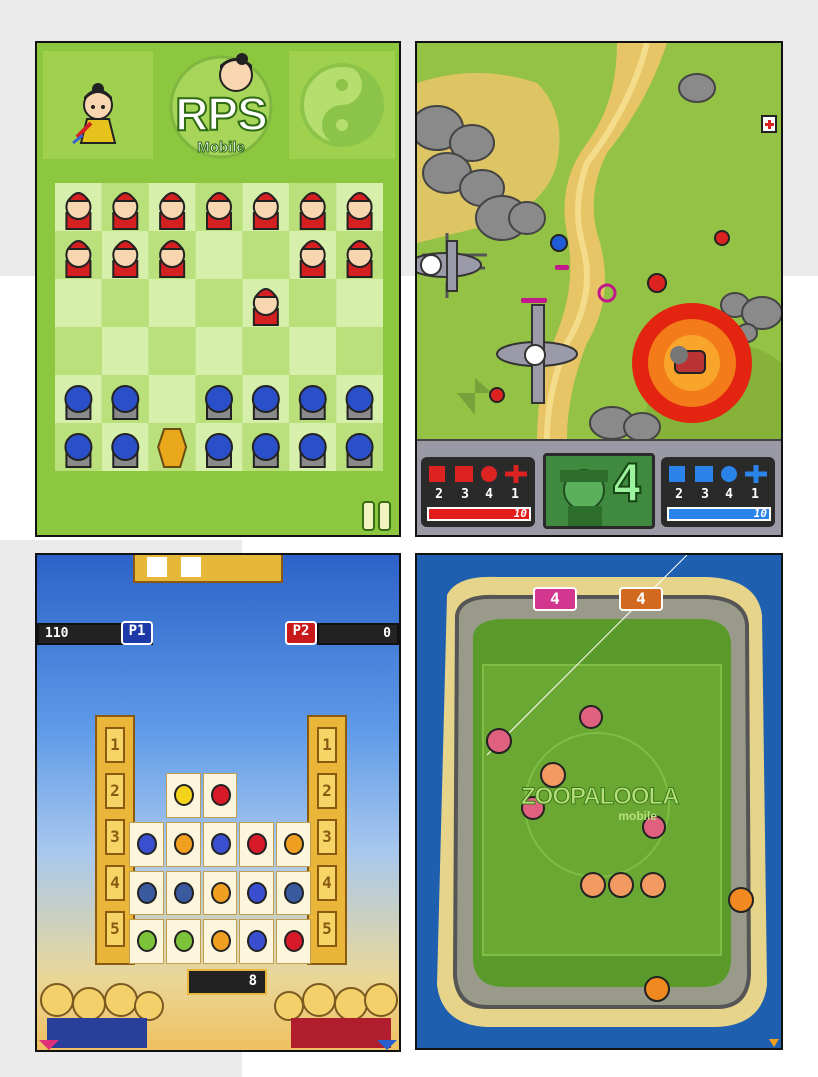 The image size is (818, 1077). Describe the element at coordinates (301, 633) in the screenshot. I see `p2-label: P2` at that location.